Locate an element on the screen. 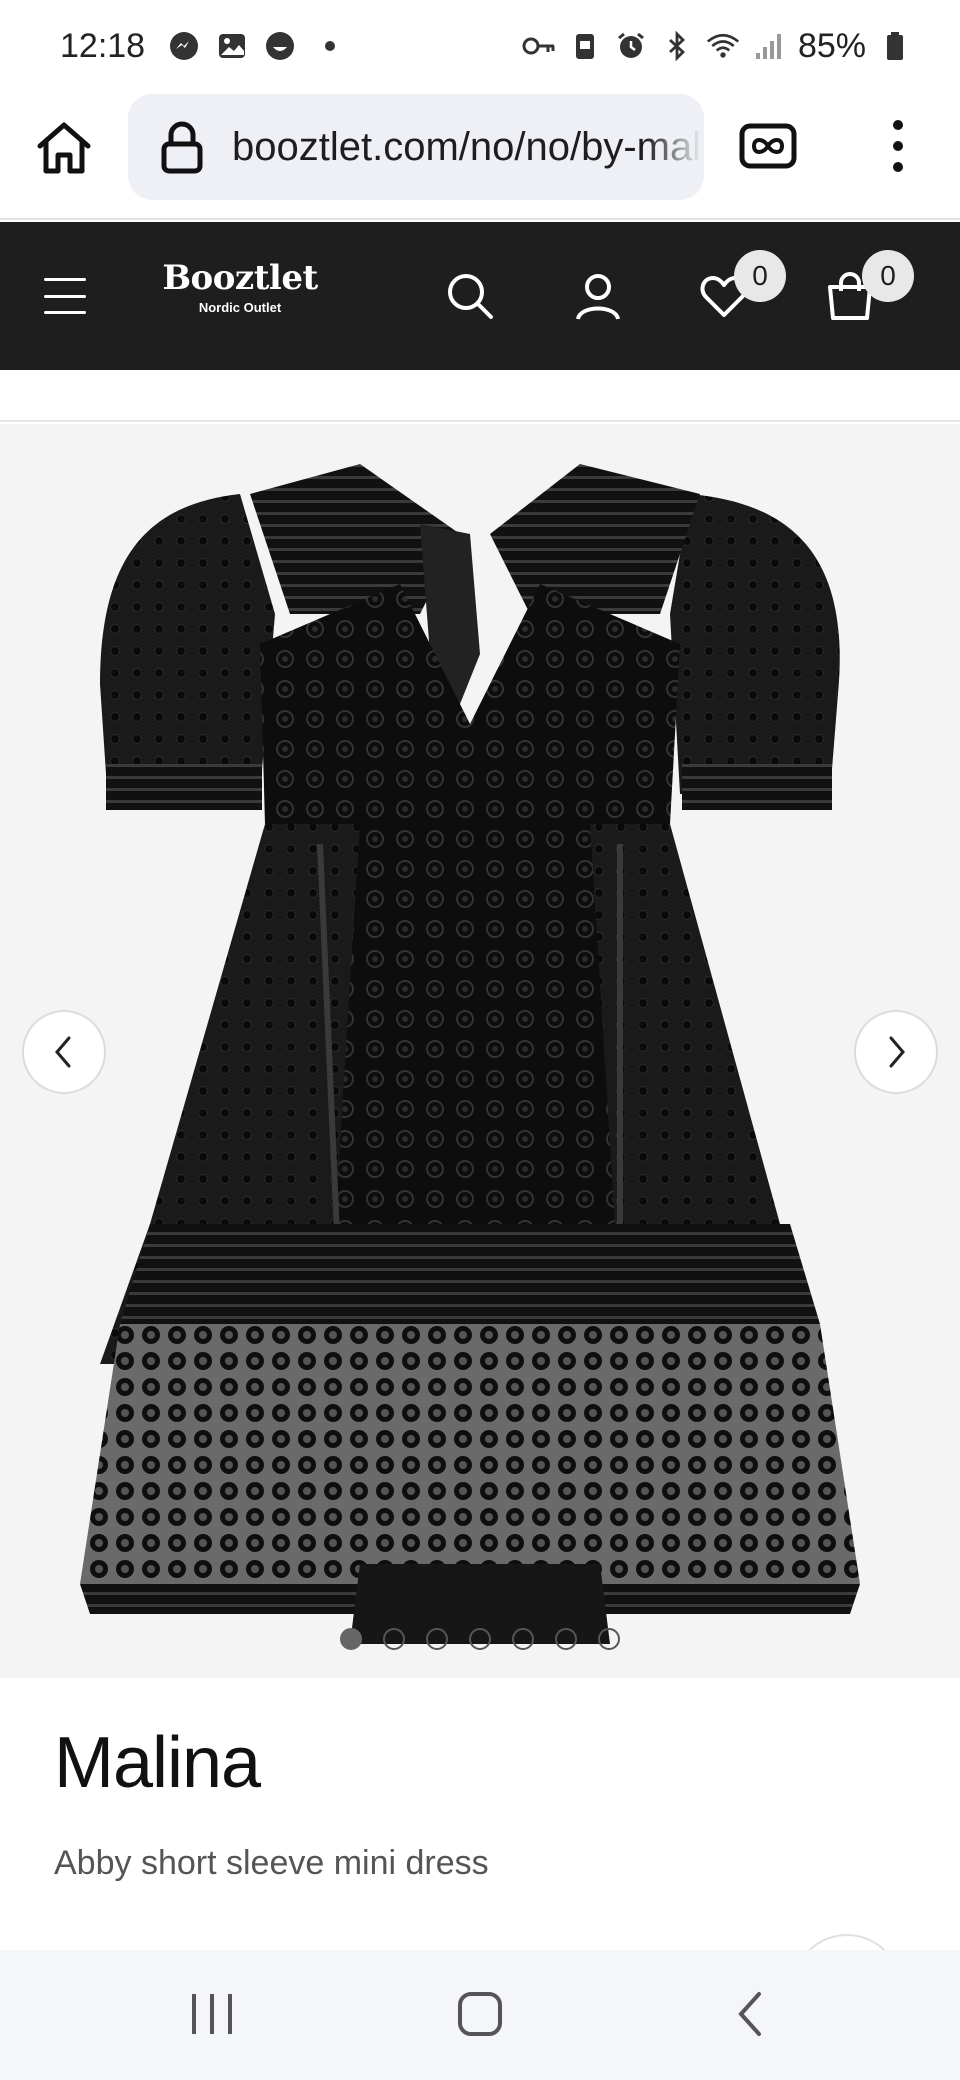 The height and width of the screenshot is (2080, 960). subnav-strip is located at coordinates (480, 396).